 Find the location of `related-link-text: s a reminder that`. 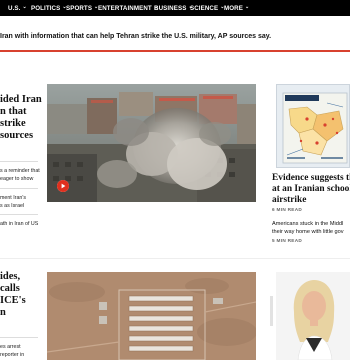

related-link-text: s a reminder that is located at coordinates (20, 171).